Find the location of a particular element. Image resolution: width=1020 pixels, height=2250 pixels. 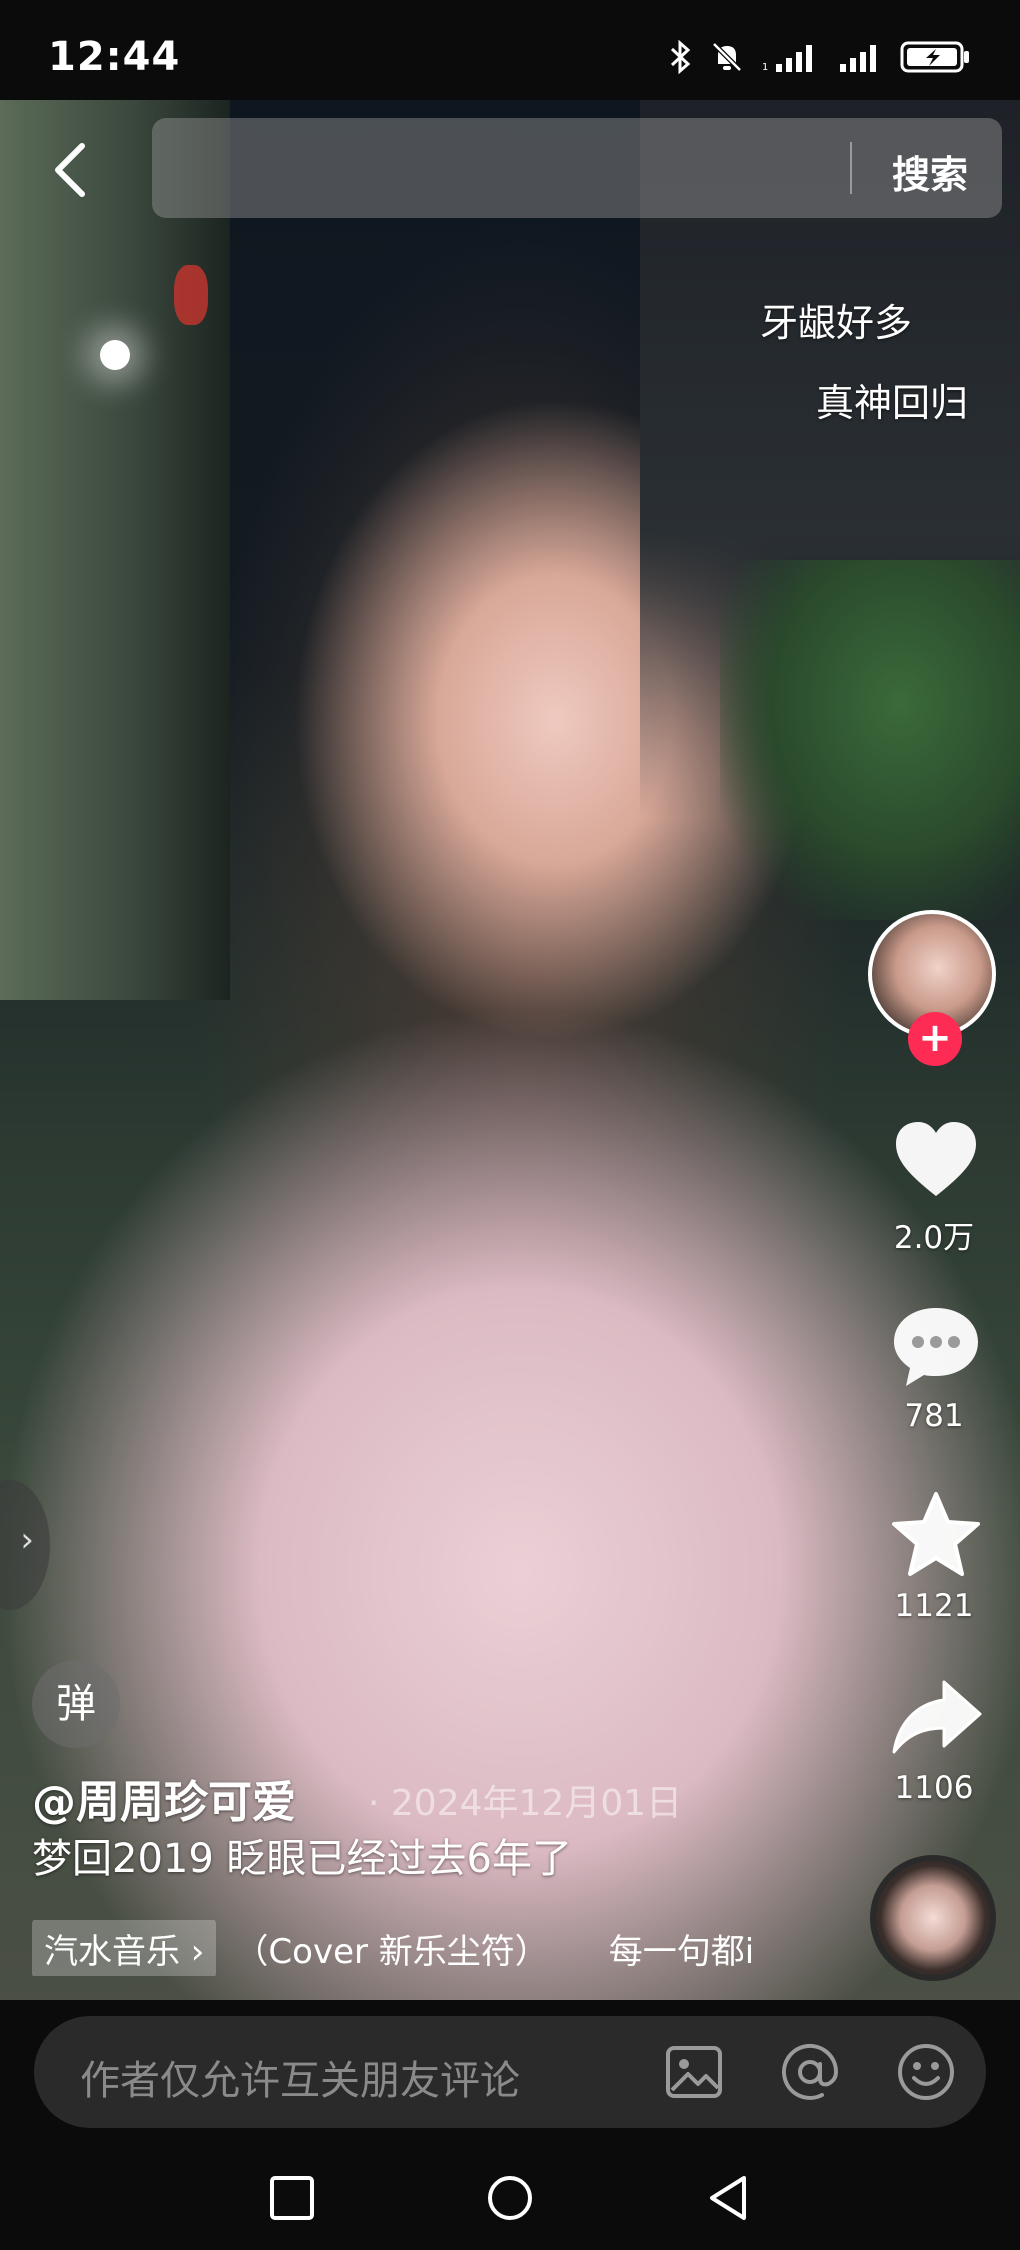

navigation-bar is located at coordinates (510, 2195).